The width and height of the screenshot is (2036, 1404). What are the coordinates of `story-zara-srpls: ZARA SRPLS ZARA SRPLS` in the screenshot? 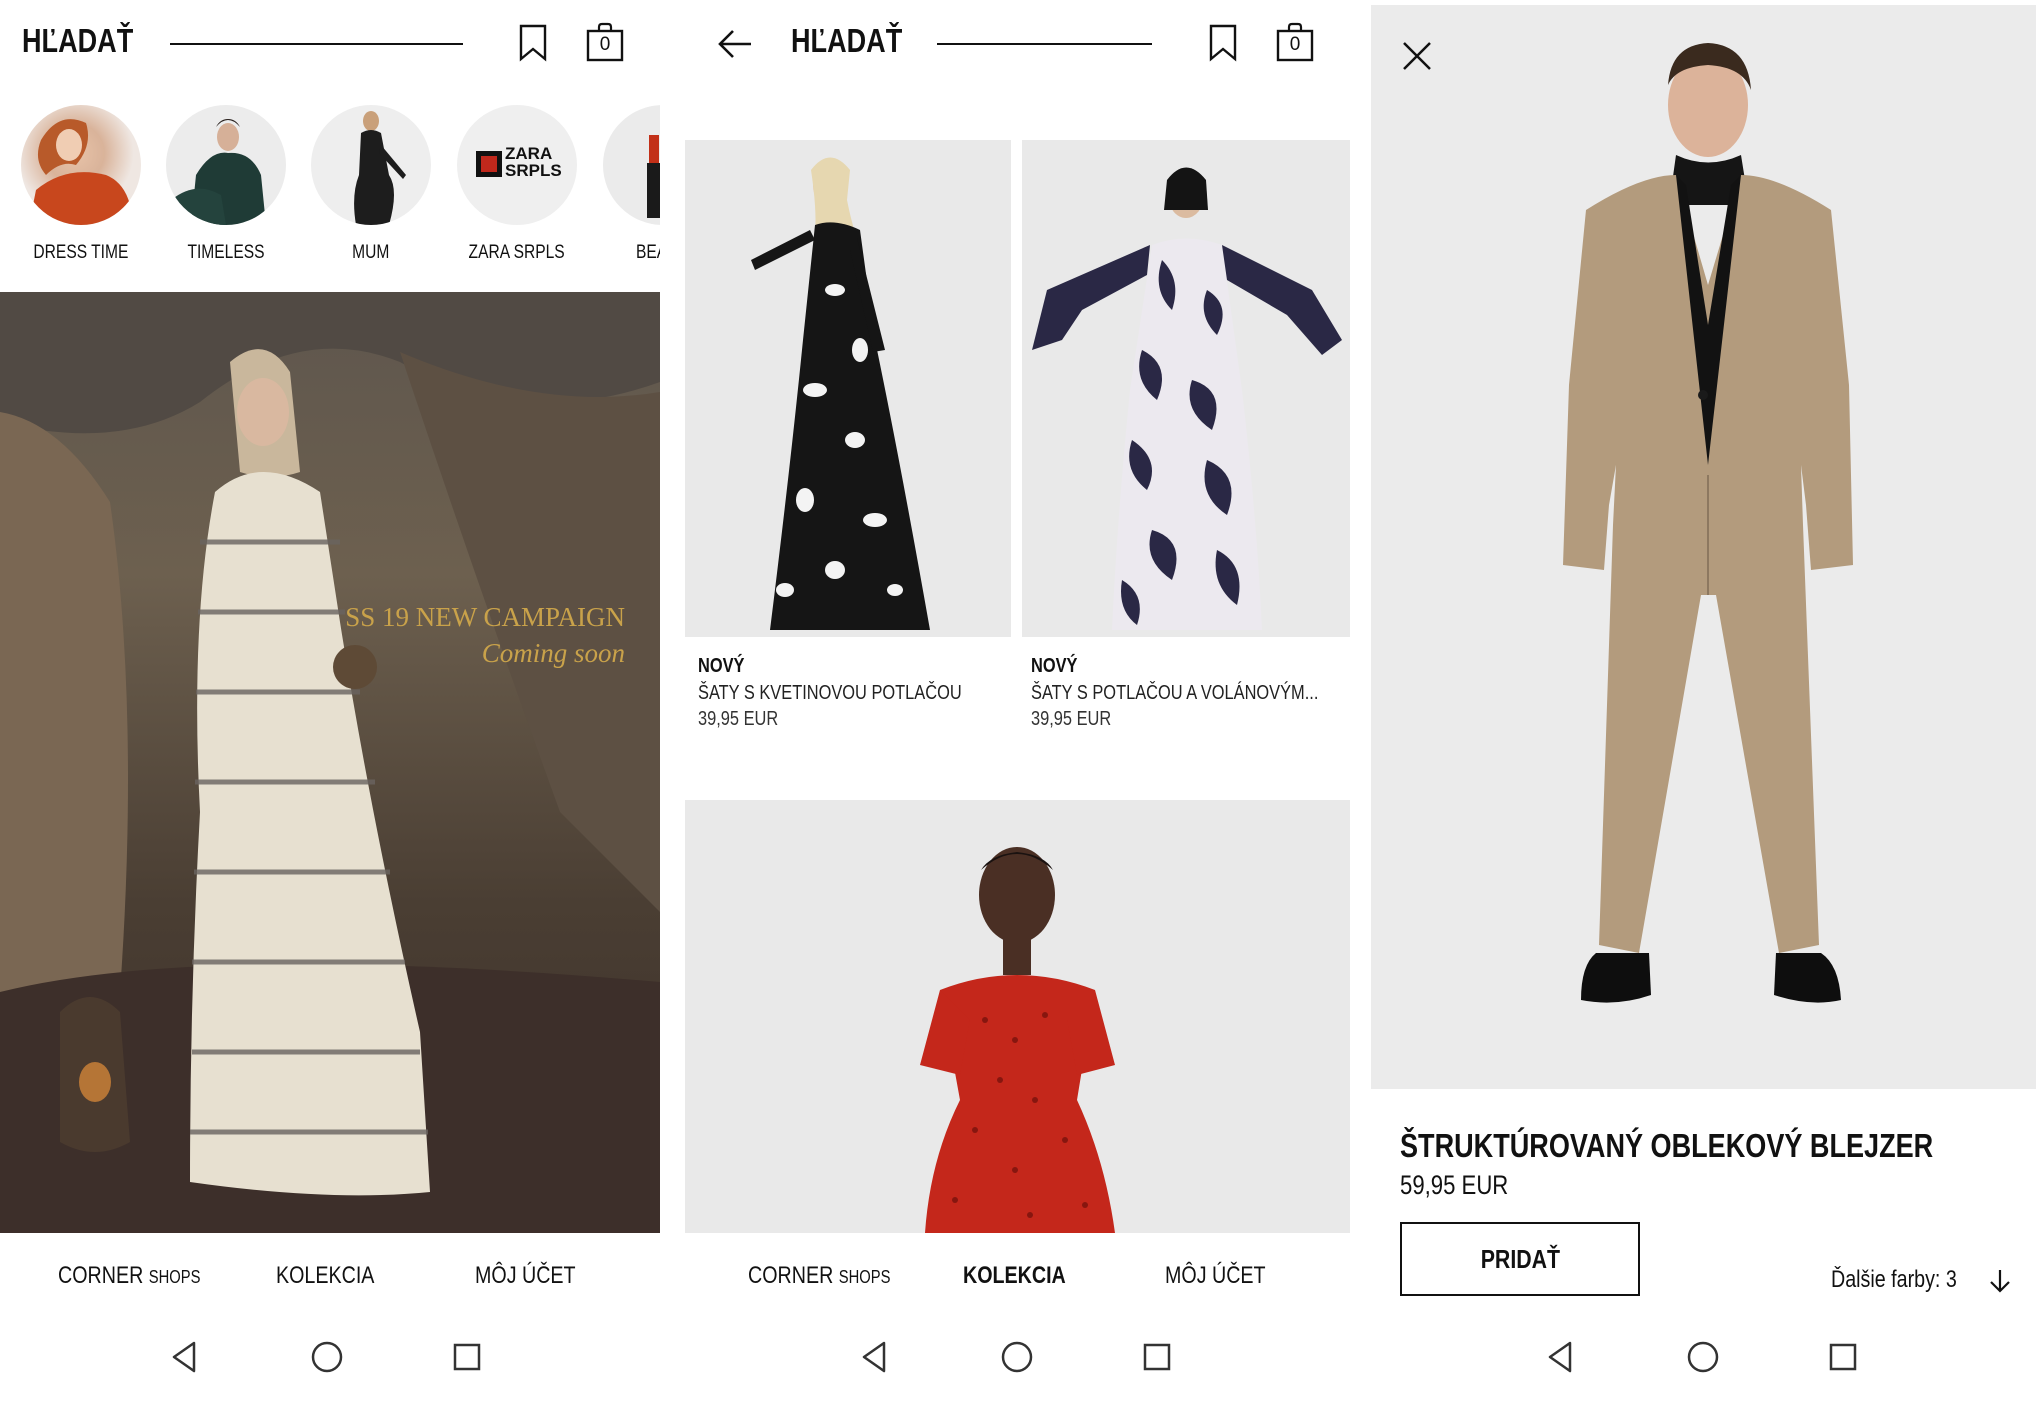 It's located at (517, 184).